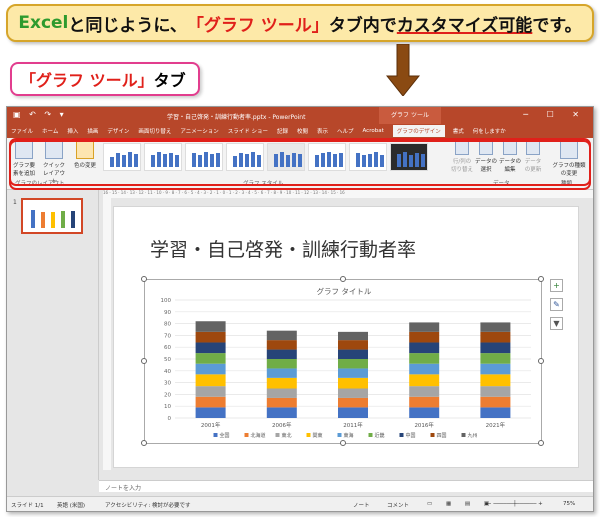 This screenshot has height=517, width=600. What do you see at coordinates (148, 505) in the screenshot?
I see `status-accessibility: アクセシビリティ: 検討が必要です` at bounding box center [148, 505].